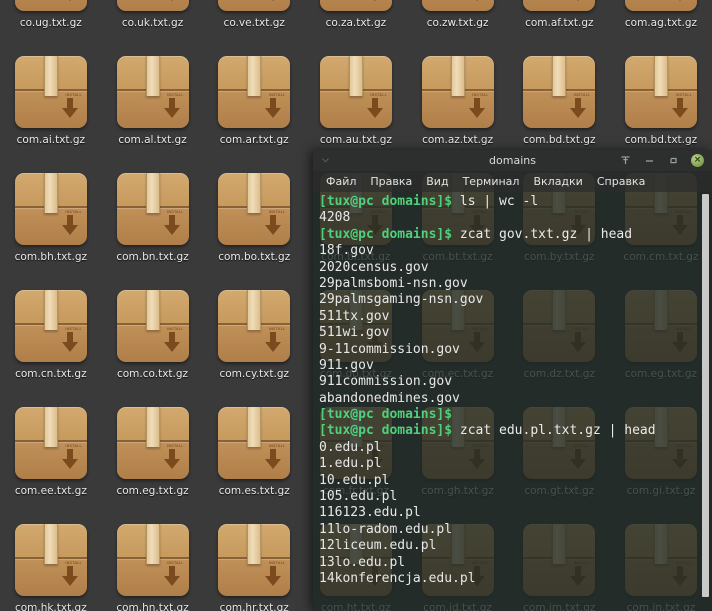 Image resolution: width=712 pixels, height=611 pixels. What do you see at coordinates (509, 366) in the screenshot?
I see `terminal-line: 911.gov` at bounding box center [509, 366].